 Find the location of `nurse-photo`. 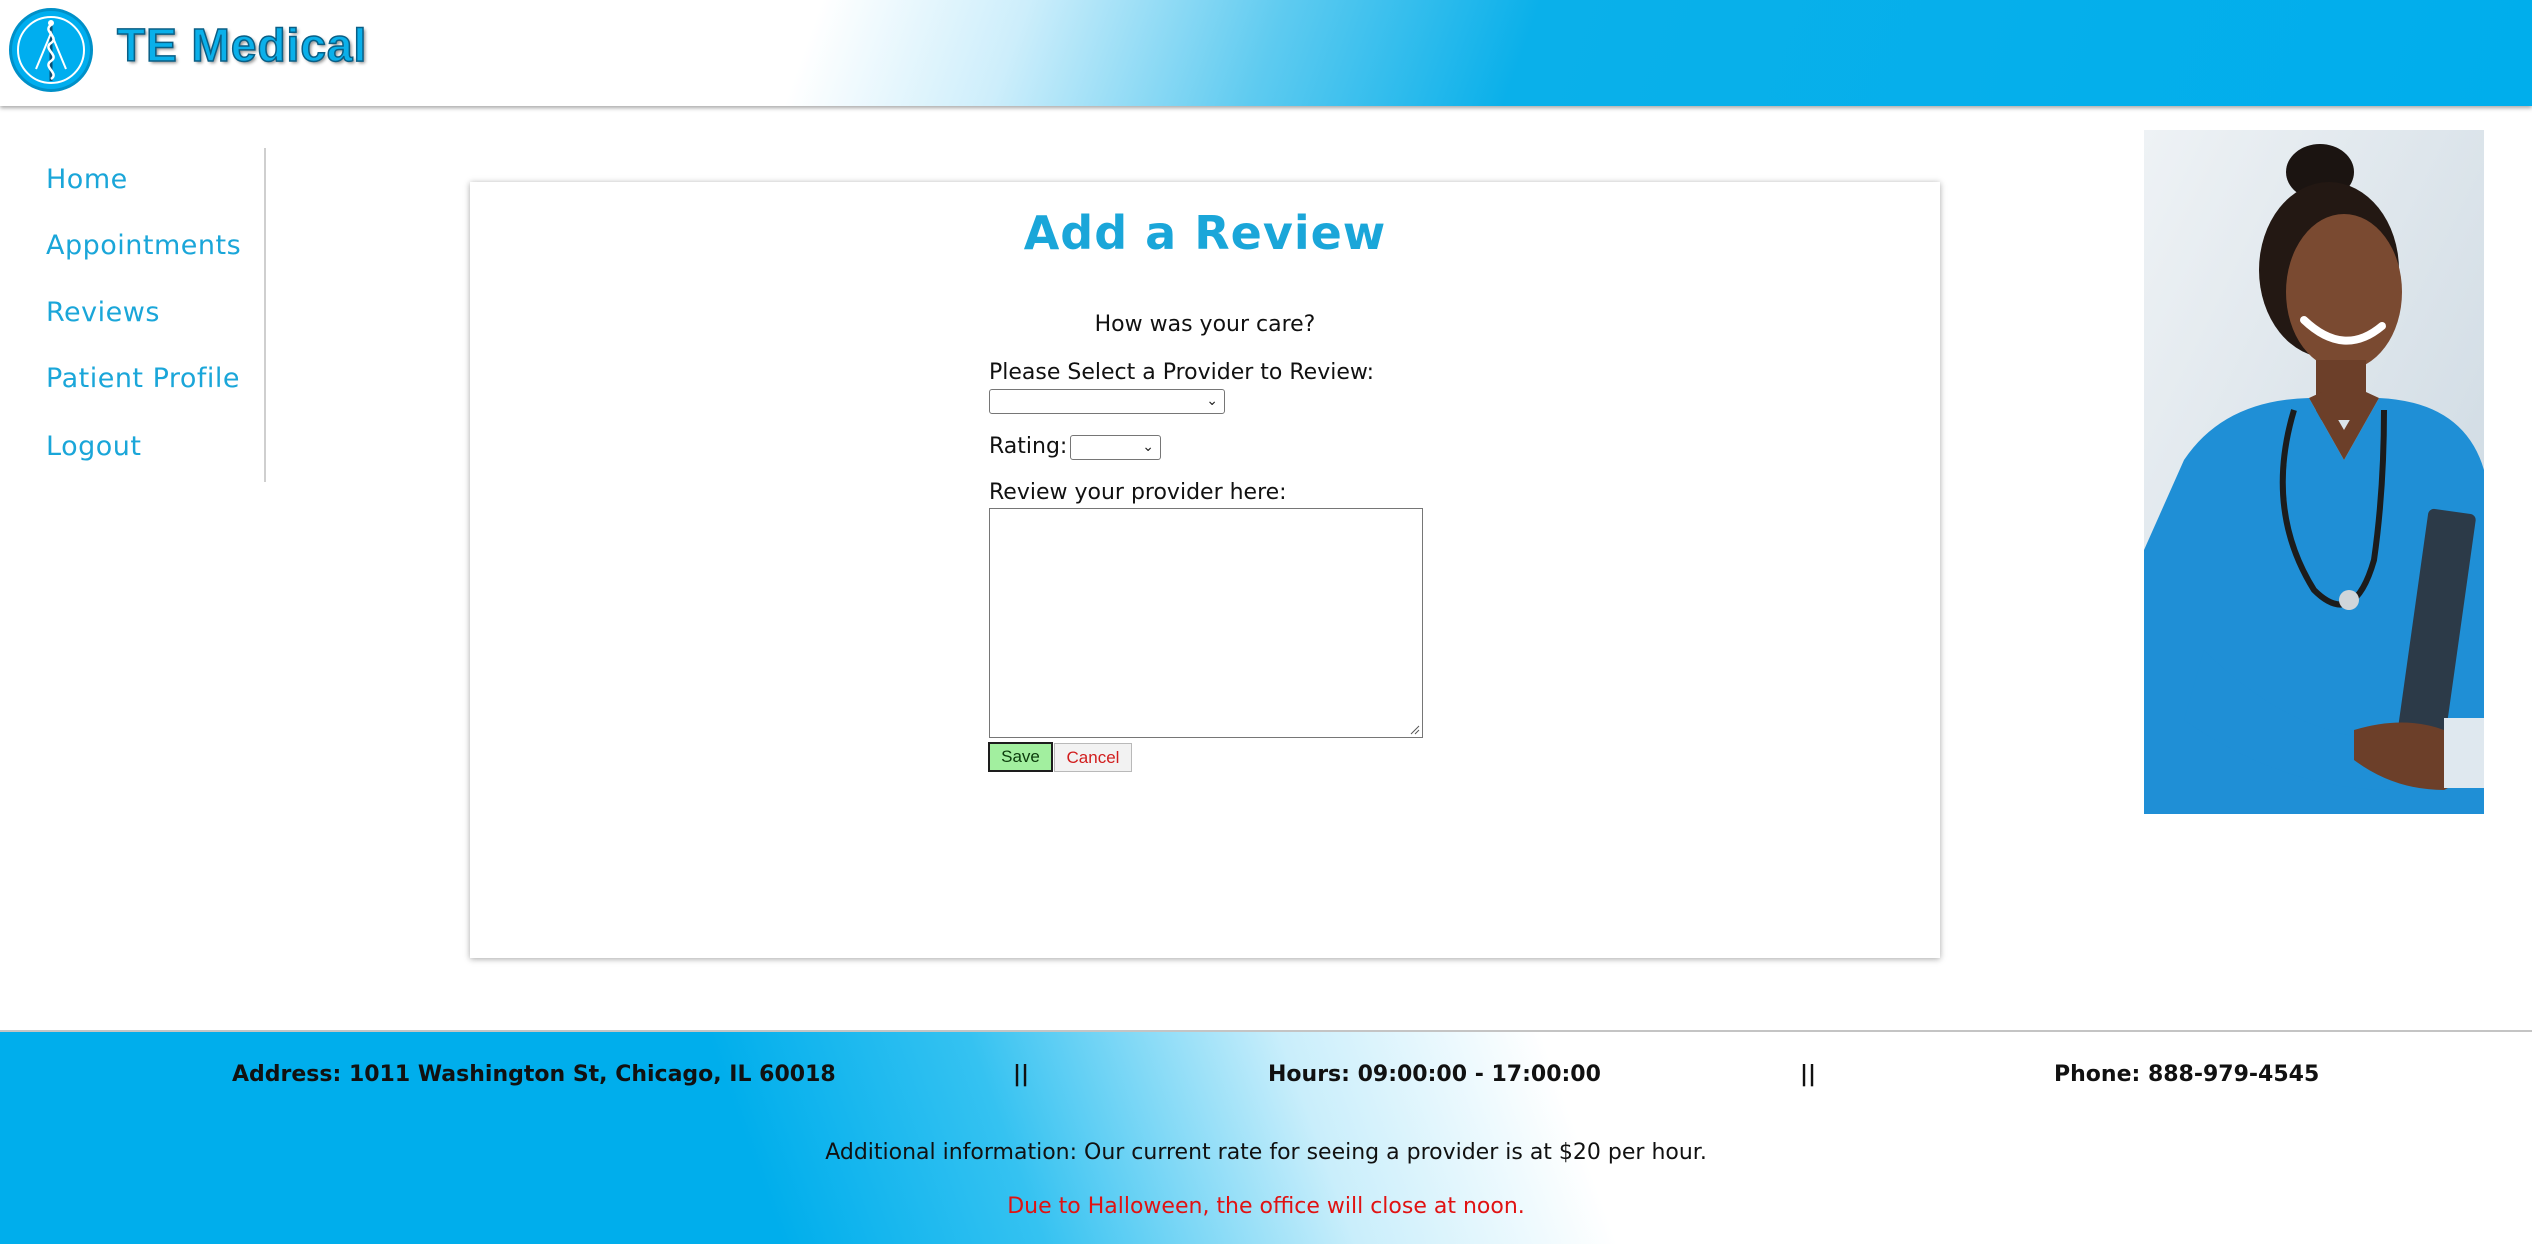

nurse-photo is located at coordinates (2314, 472).